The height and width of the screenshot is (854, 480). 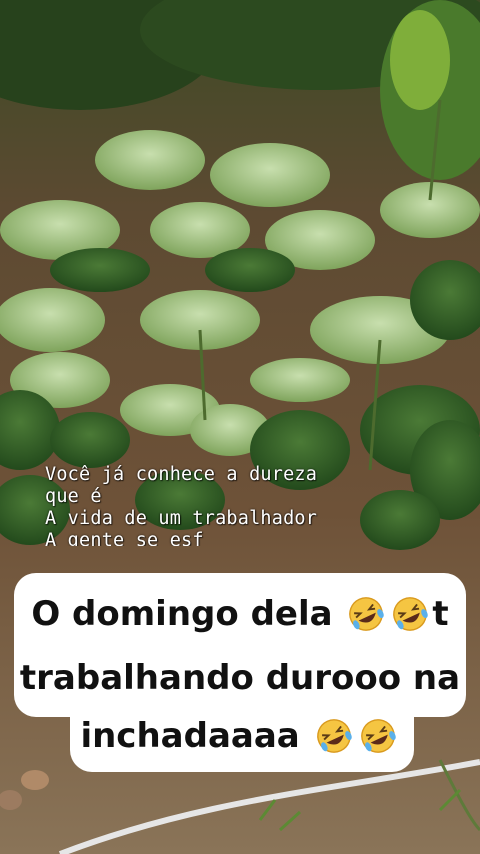 What do you see at coordinates (124, 538) in the screenshot?
I see `lyric-line: A gente se esf` at bounding box center [124, 538].